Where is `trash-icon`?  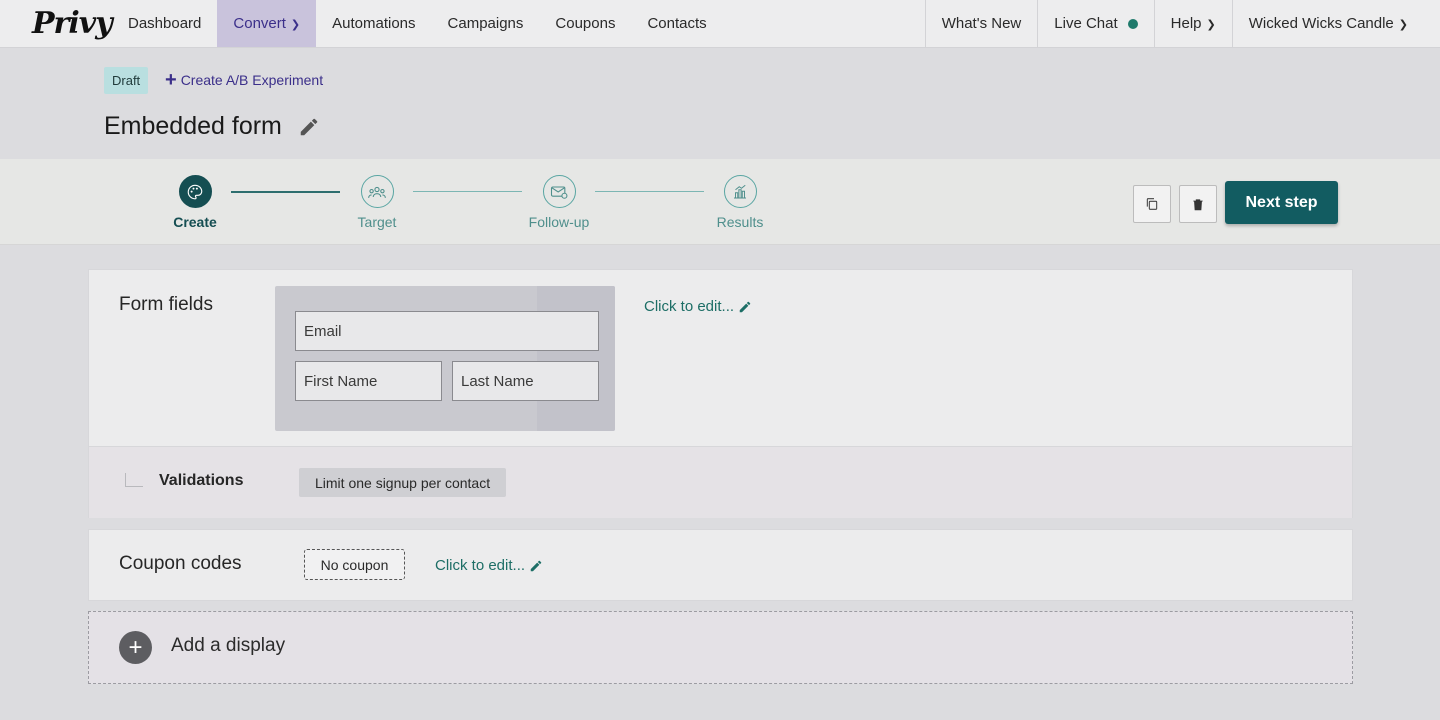 trash-icon is located at coordinates (1198, 204).